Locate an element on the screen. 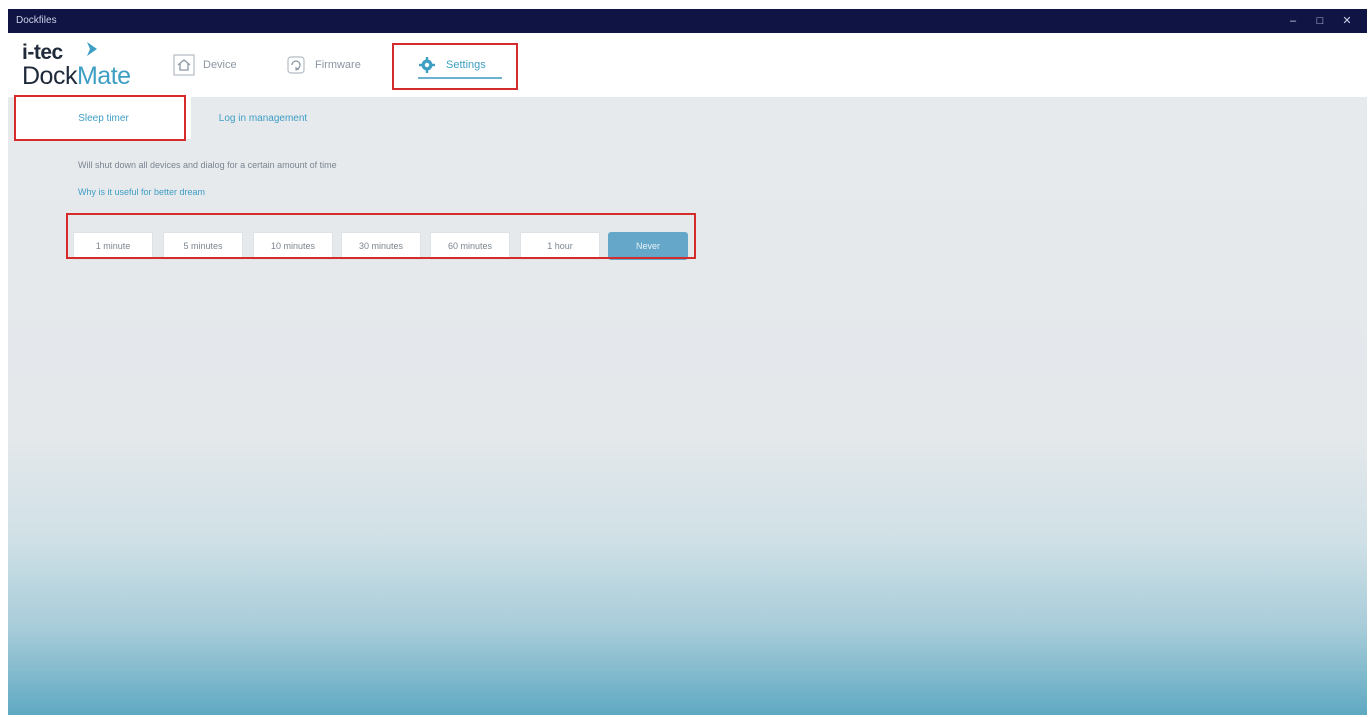 The width and height of the screenshot is (1371, 717). highlight-sleep-timer-tab is located at coordinates (100, 118).